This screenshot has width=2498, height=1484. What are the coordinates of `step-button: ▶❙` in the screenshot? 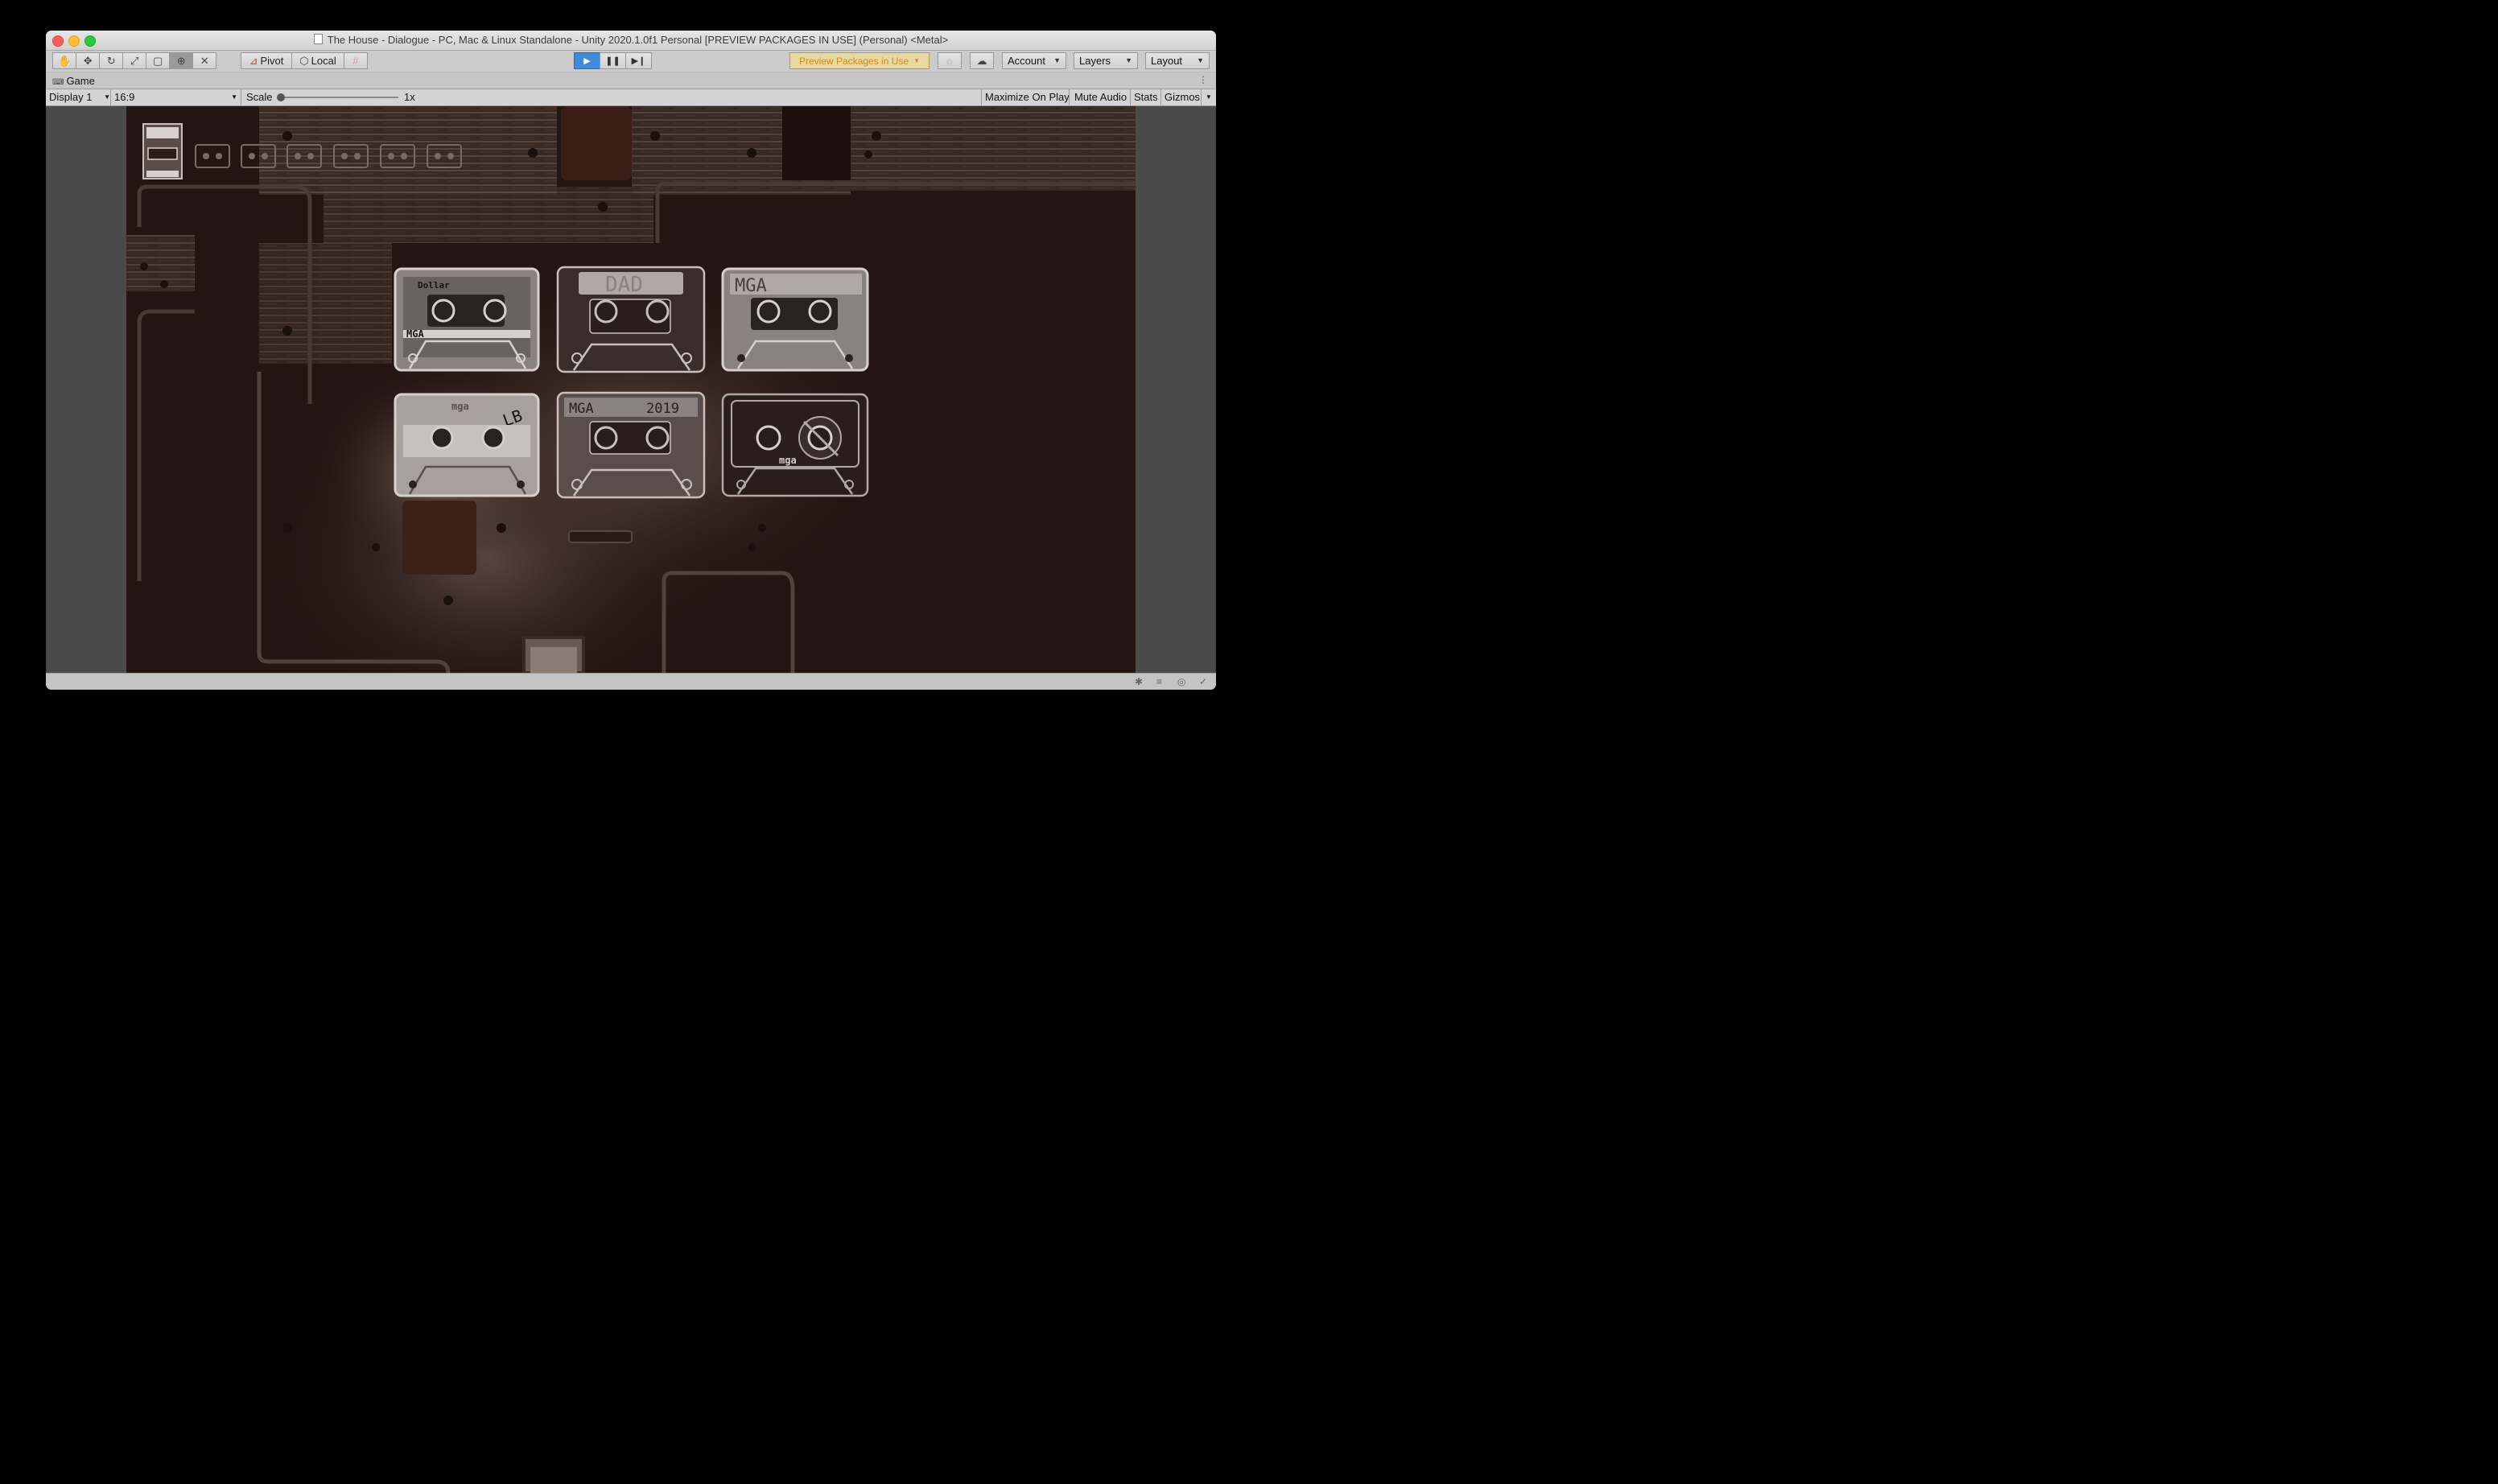 It's located at (639, 60).